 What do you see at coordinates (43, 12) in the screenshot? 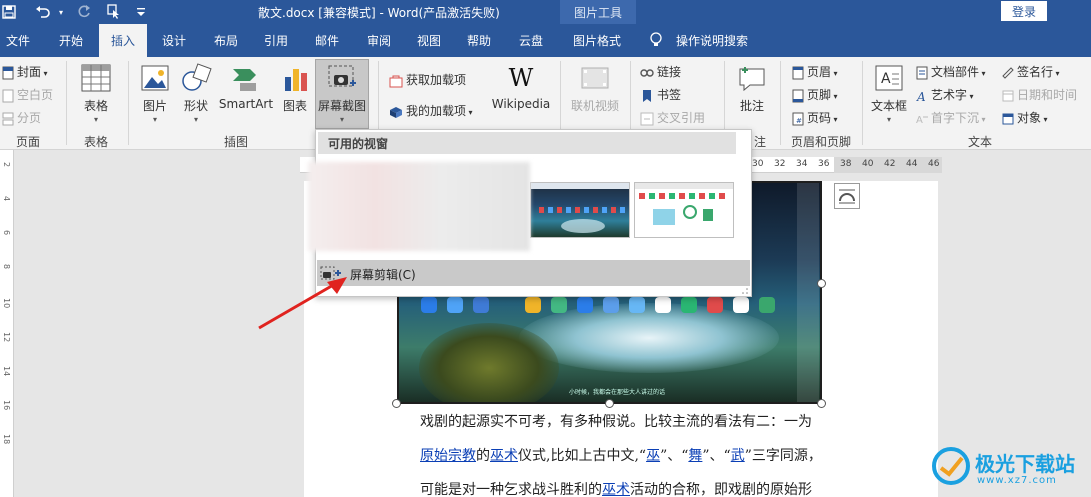
I see `undo-icon` at bounding box center [43, 12].